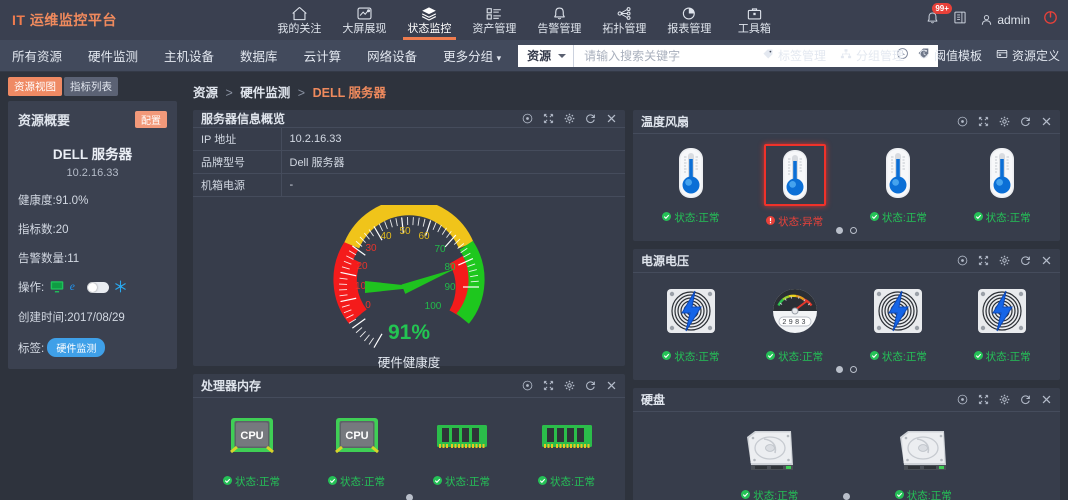 Image resolution: width=1068 pixels, height=500 pixels. What do you see at coordinates (386, 236) in the screenshot?
I see `gauge-tick-40: 40` at bounding box center [386, 236].